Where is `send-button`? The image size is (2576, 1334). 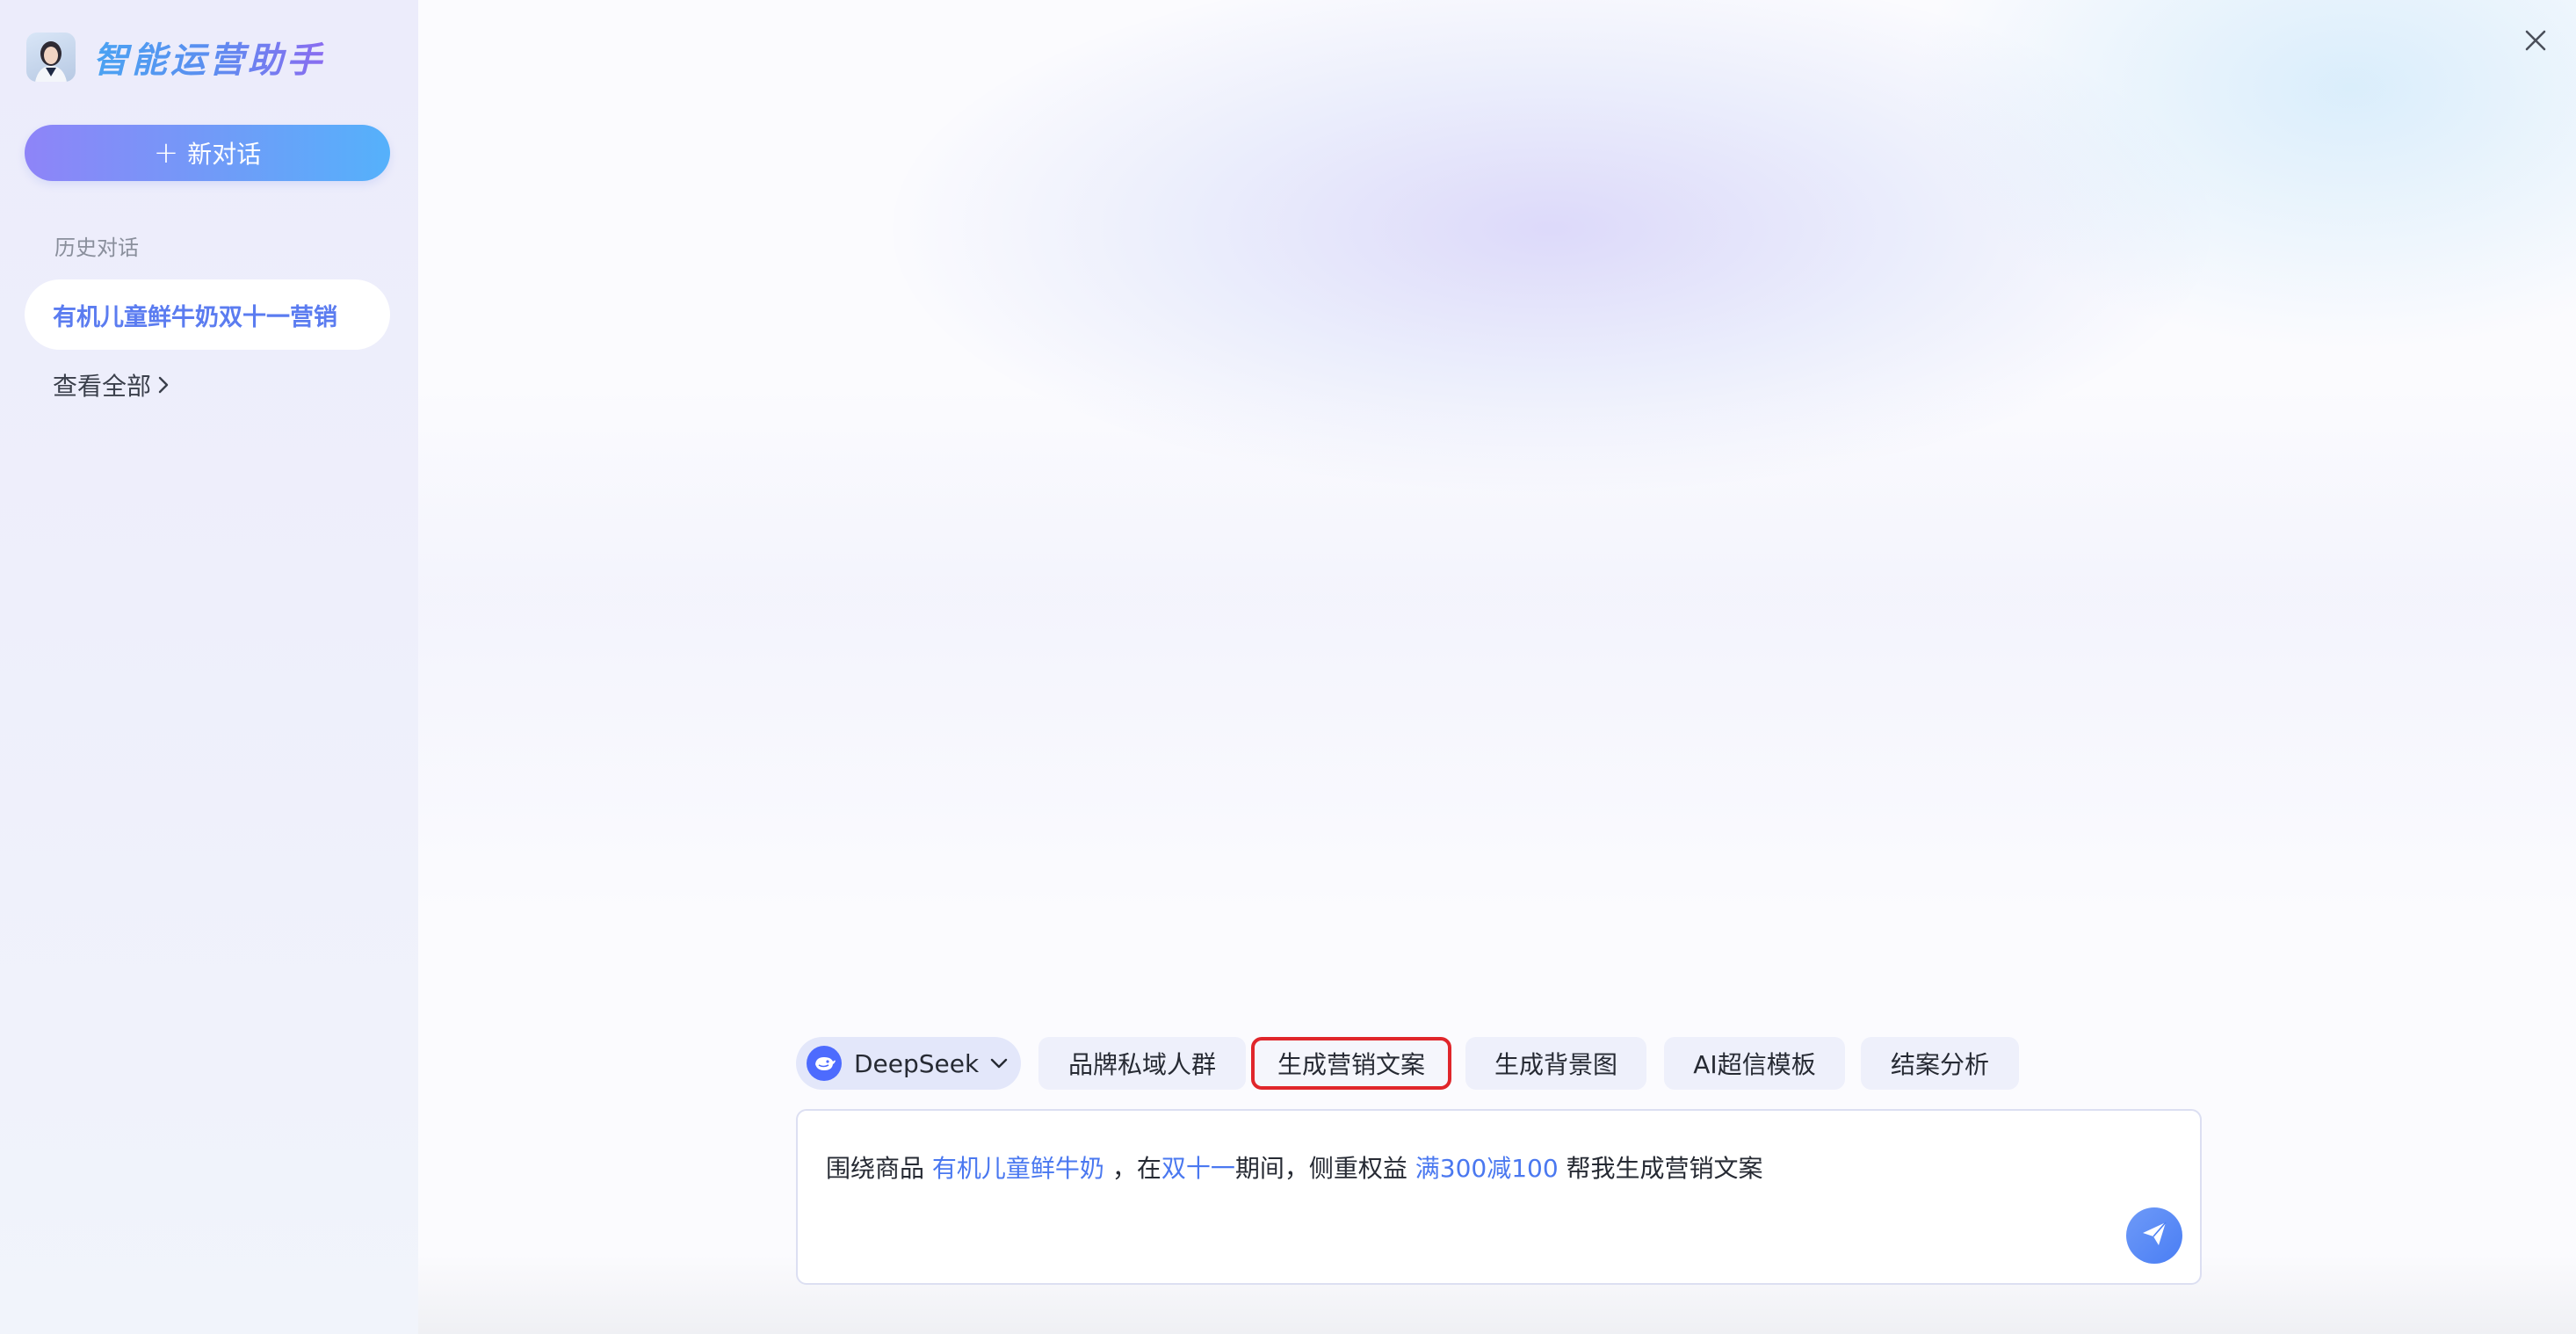
send-button is located at coordinates (2154, 1235).